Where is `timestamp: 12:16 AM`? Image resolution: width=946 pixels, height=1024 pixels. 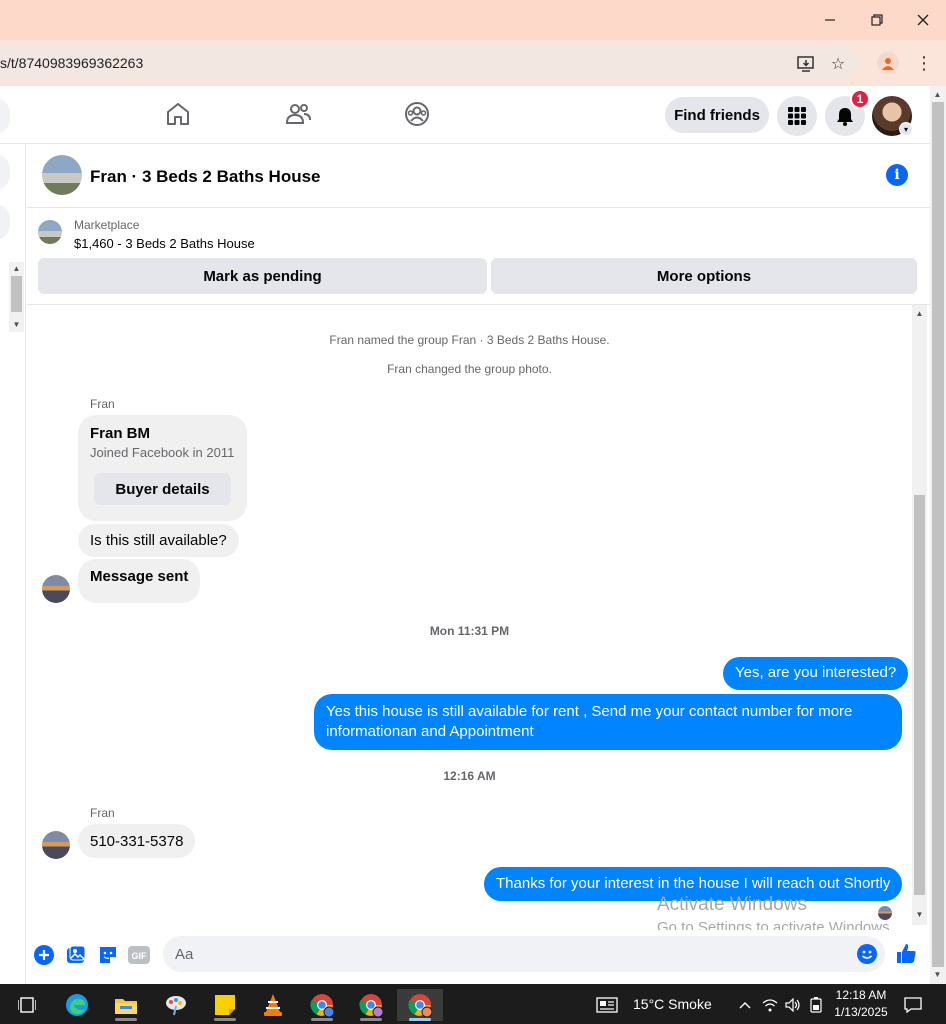 timestamp: 12:16 AM is located at coordinates (469, 776).